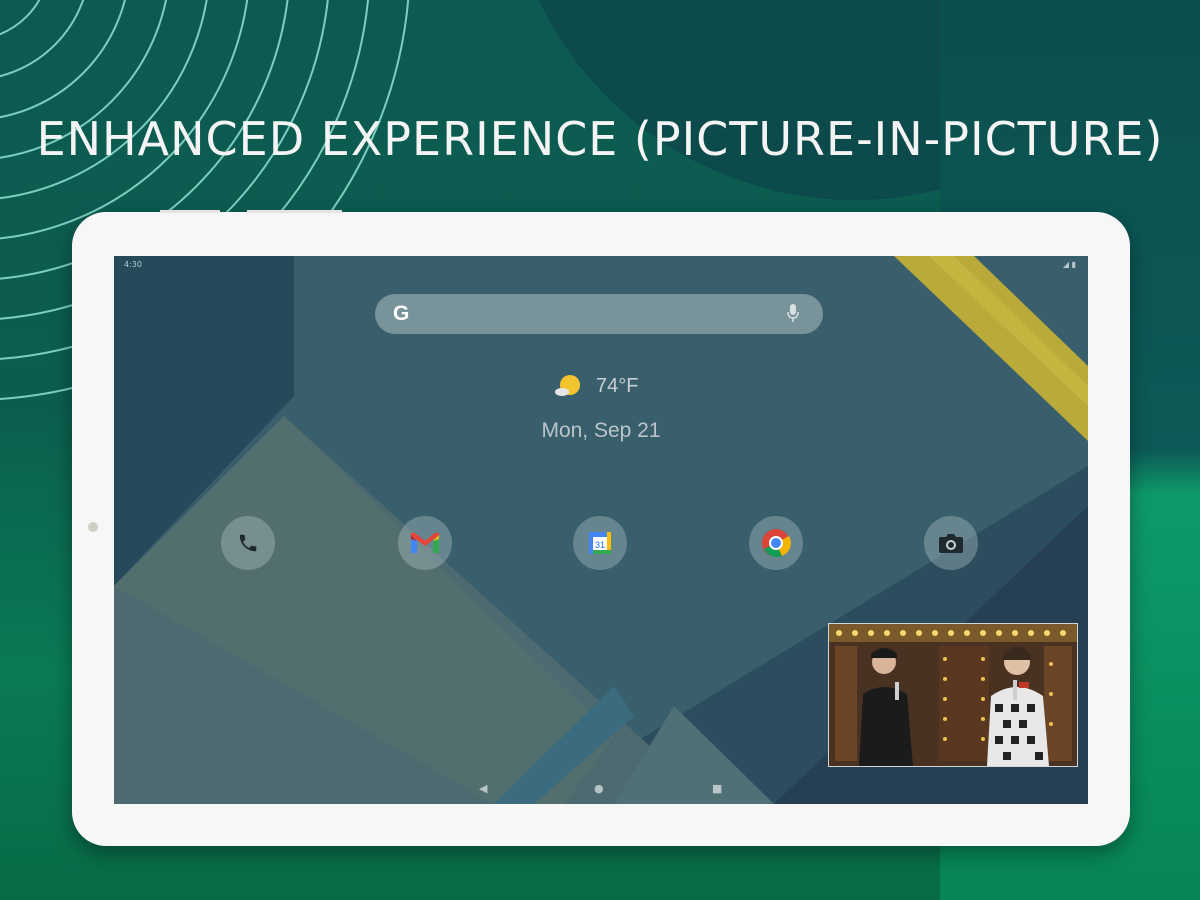 This screenshot has height=900, width=1200. I want to click on app-chrome, so click(776, 543).